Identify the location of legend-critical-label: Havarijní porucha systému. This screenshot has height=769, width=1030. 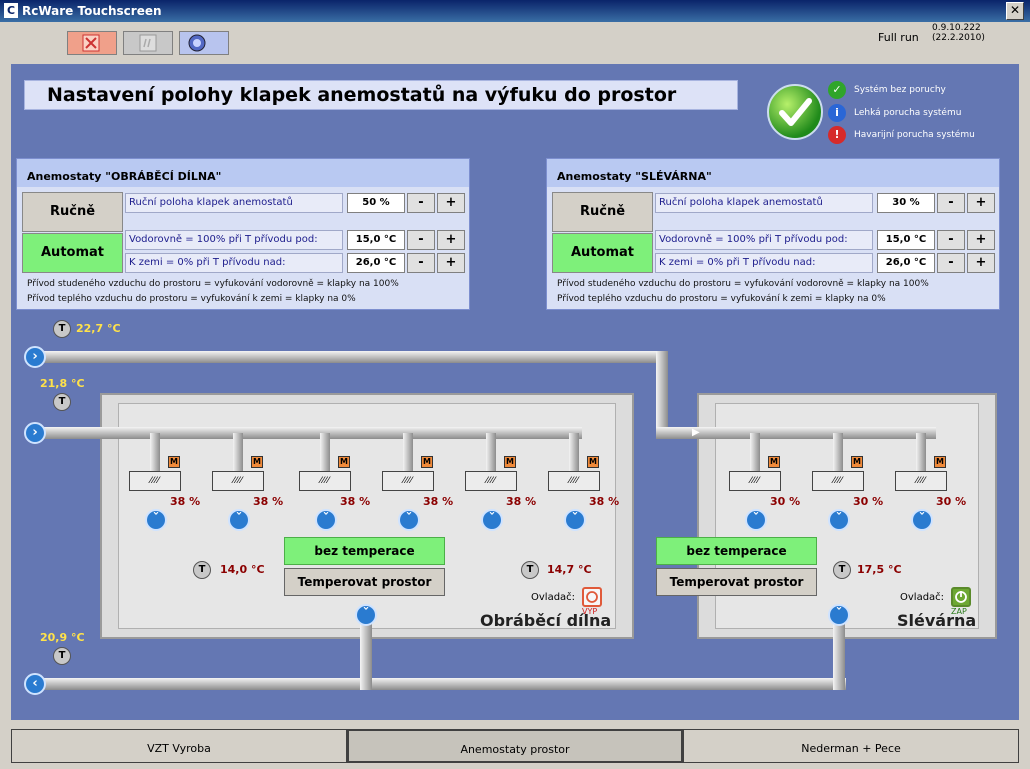
(914, 135).